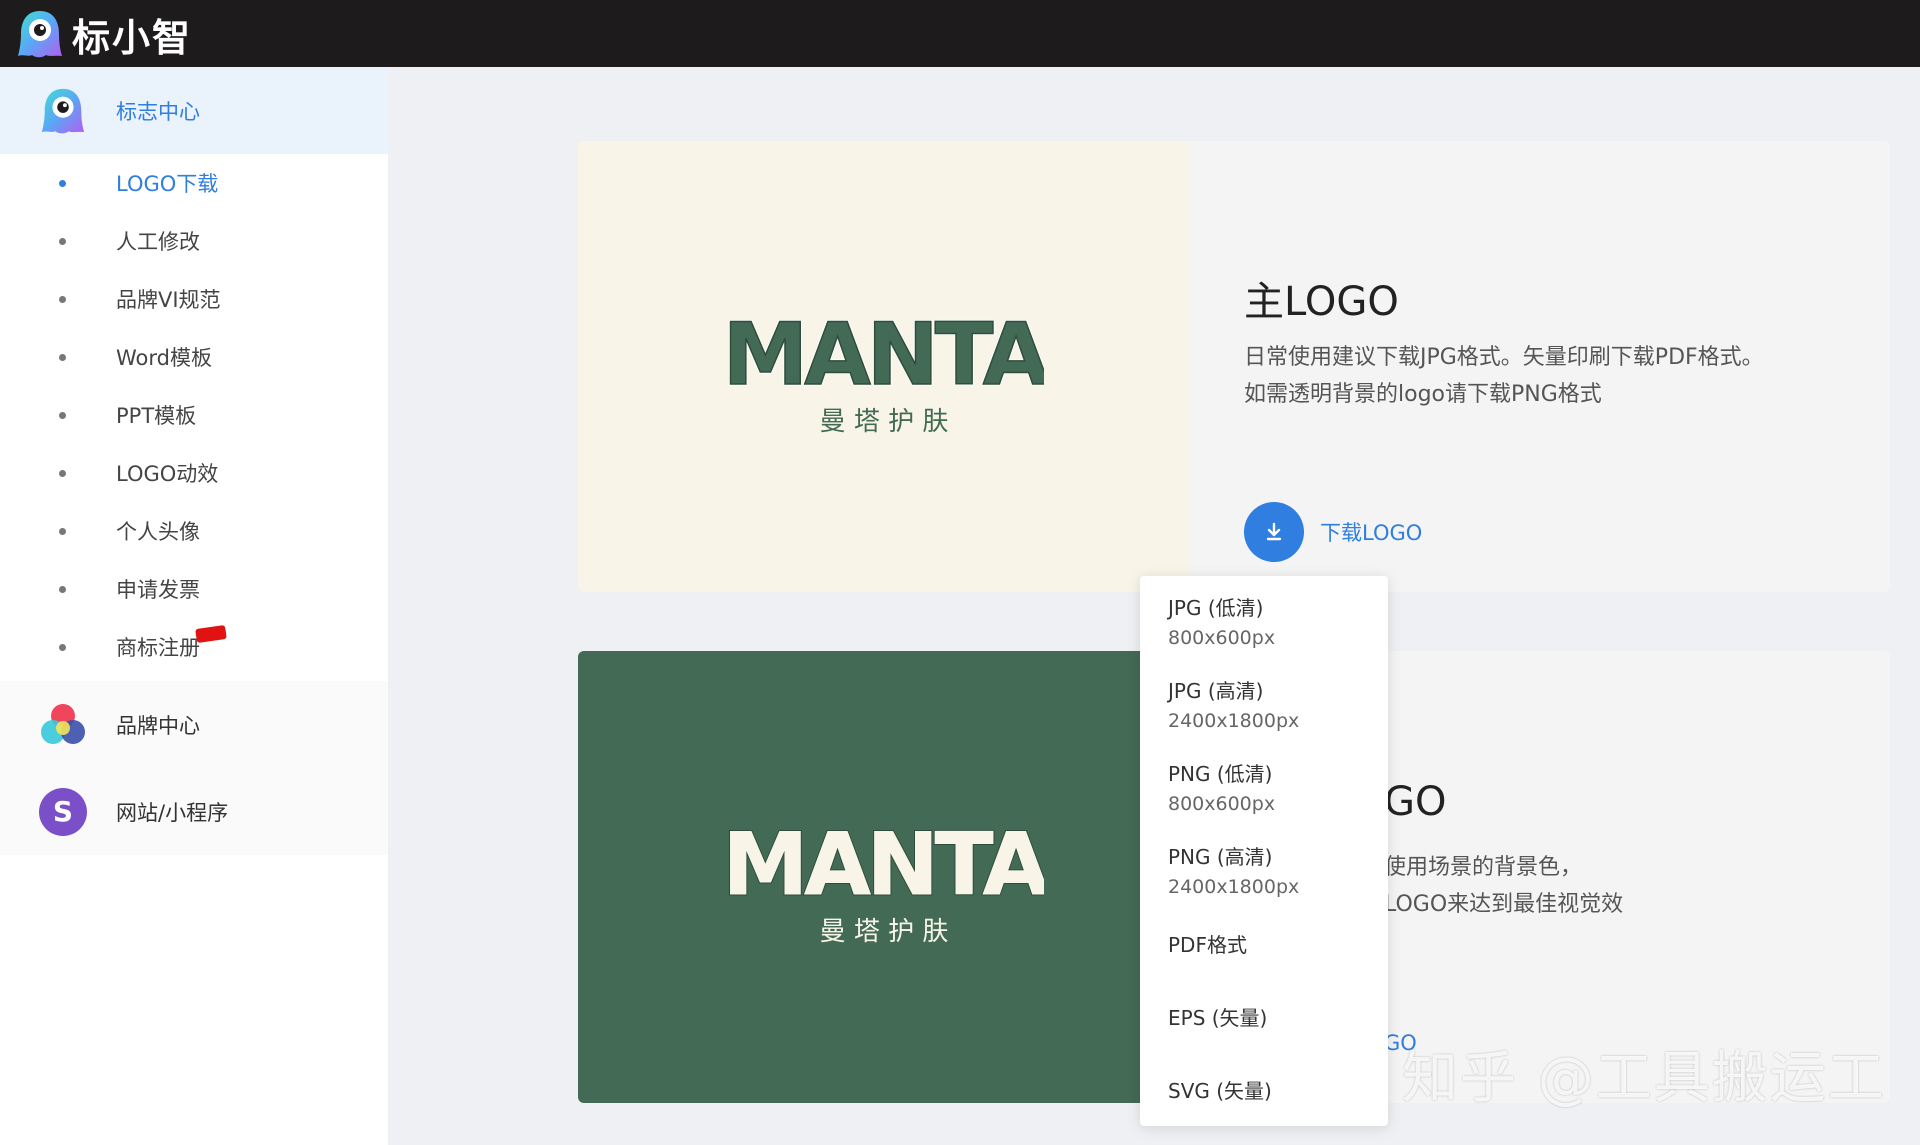  I want to click on sidebar-group-brand-center: 品牌中心, so click(194, 724).